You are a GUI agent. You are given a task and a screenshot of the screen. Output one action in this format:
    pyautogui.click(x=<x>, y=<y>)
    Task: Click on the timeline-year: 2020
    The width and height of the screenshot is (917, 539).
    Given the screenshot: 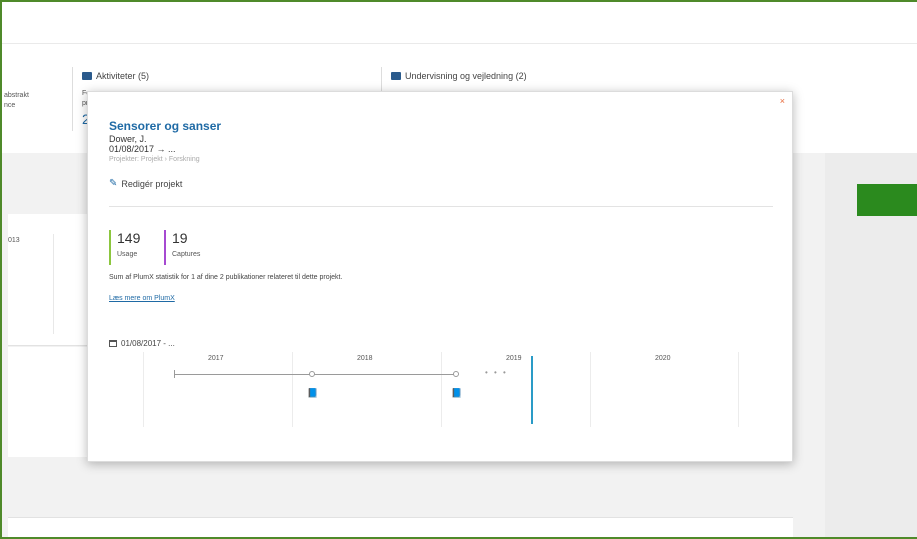 What is the action you would take?
    pyautogui.click(x=663, y=358)
    